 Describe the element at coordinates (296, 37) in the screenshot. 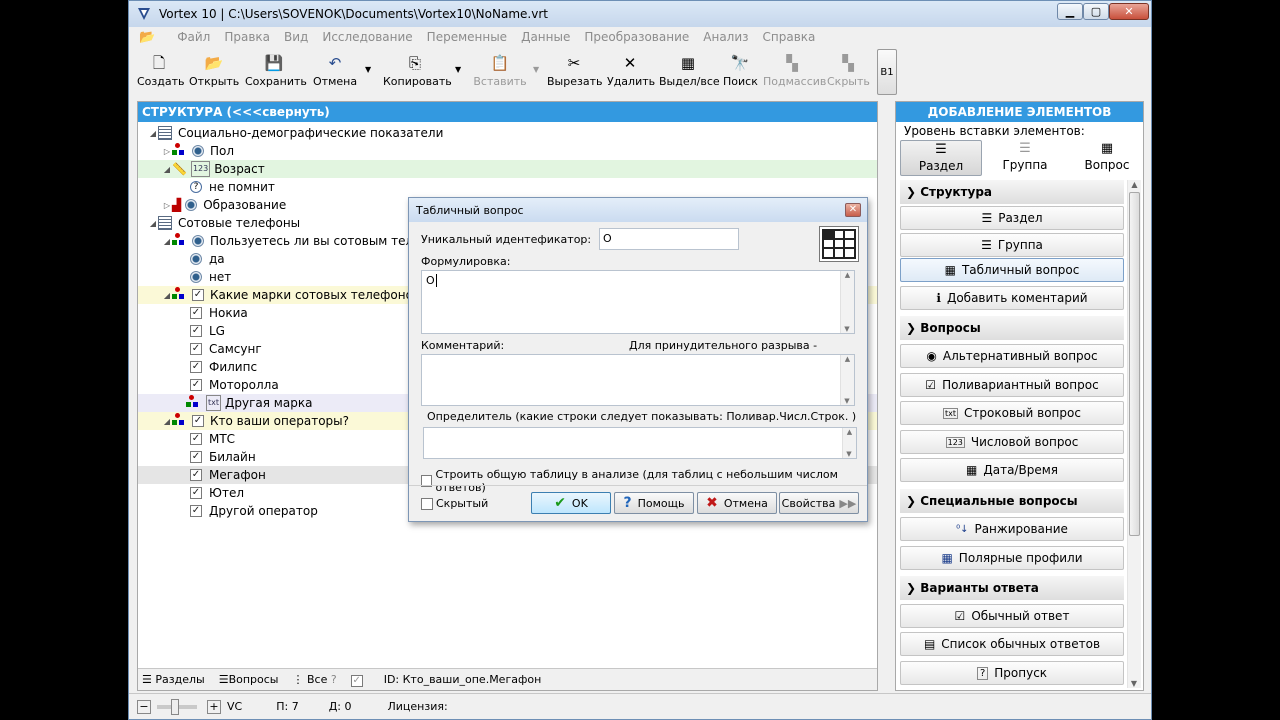

I see `menu-view: Вид` at that location.